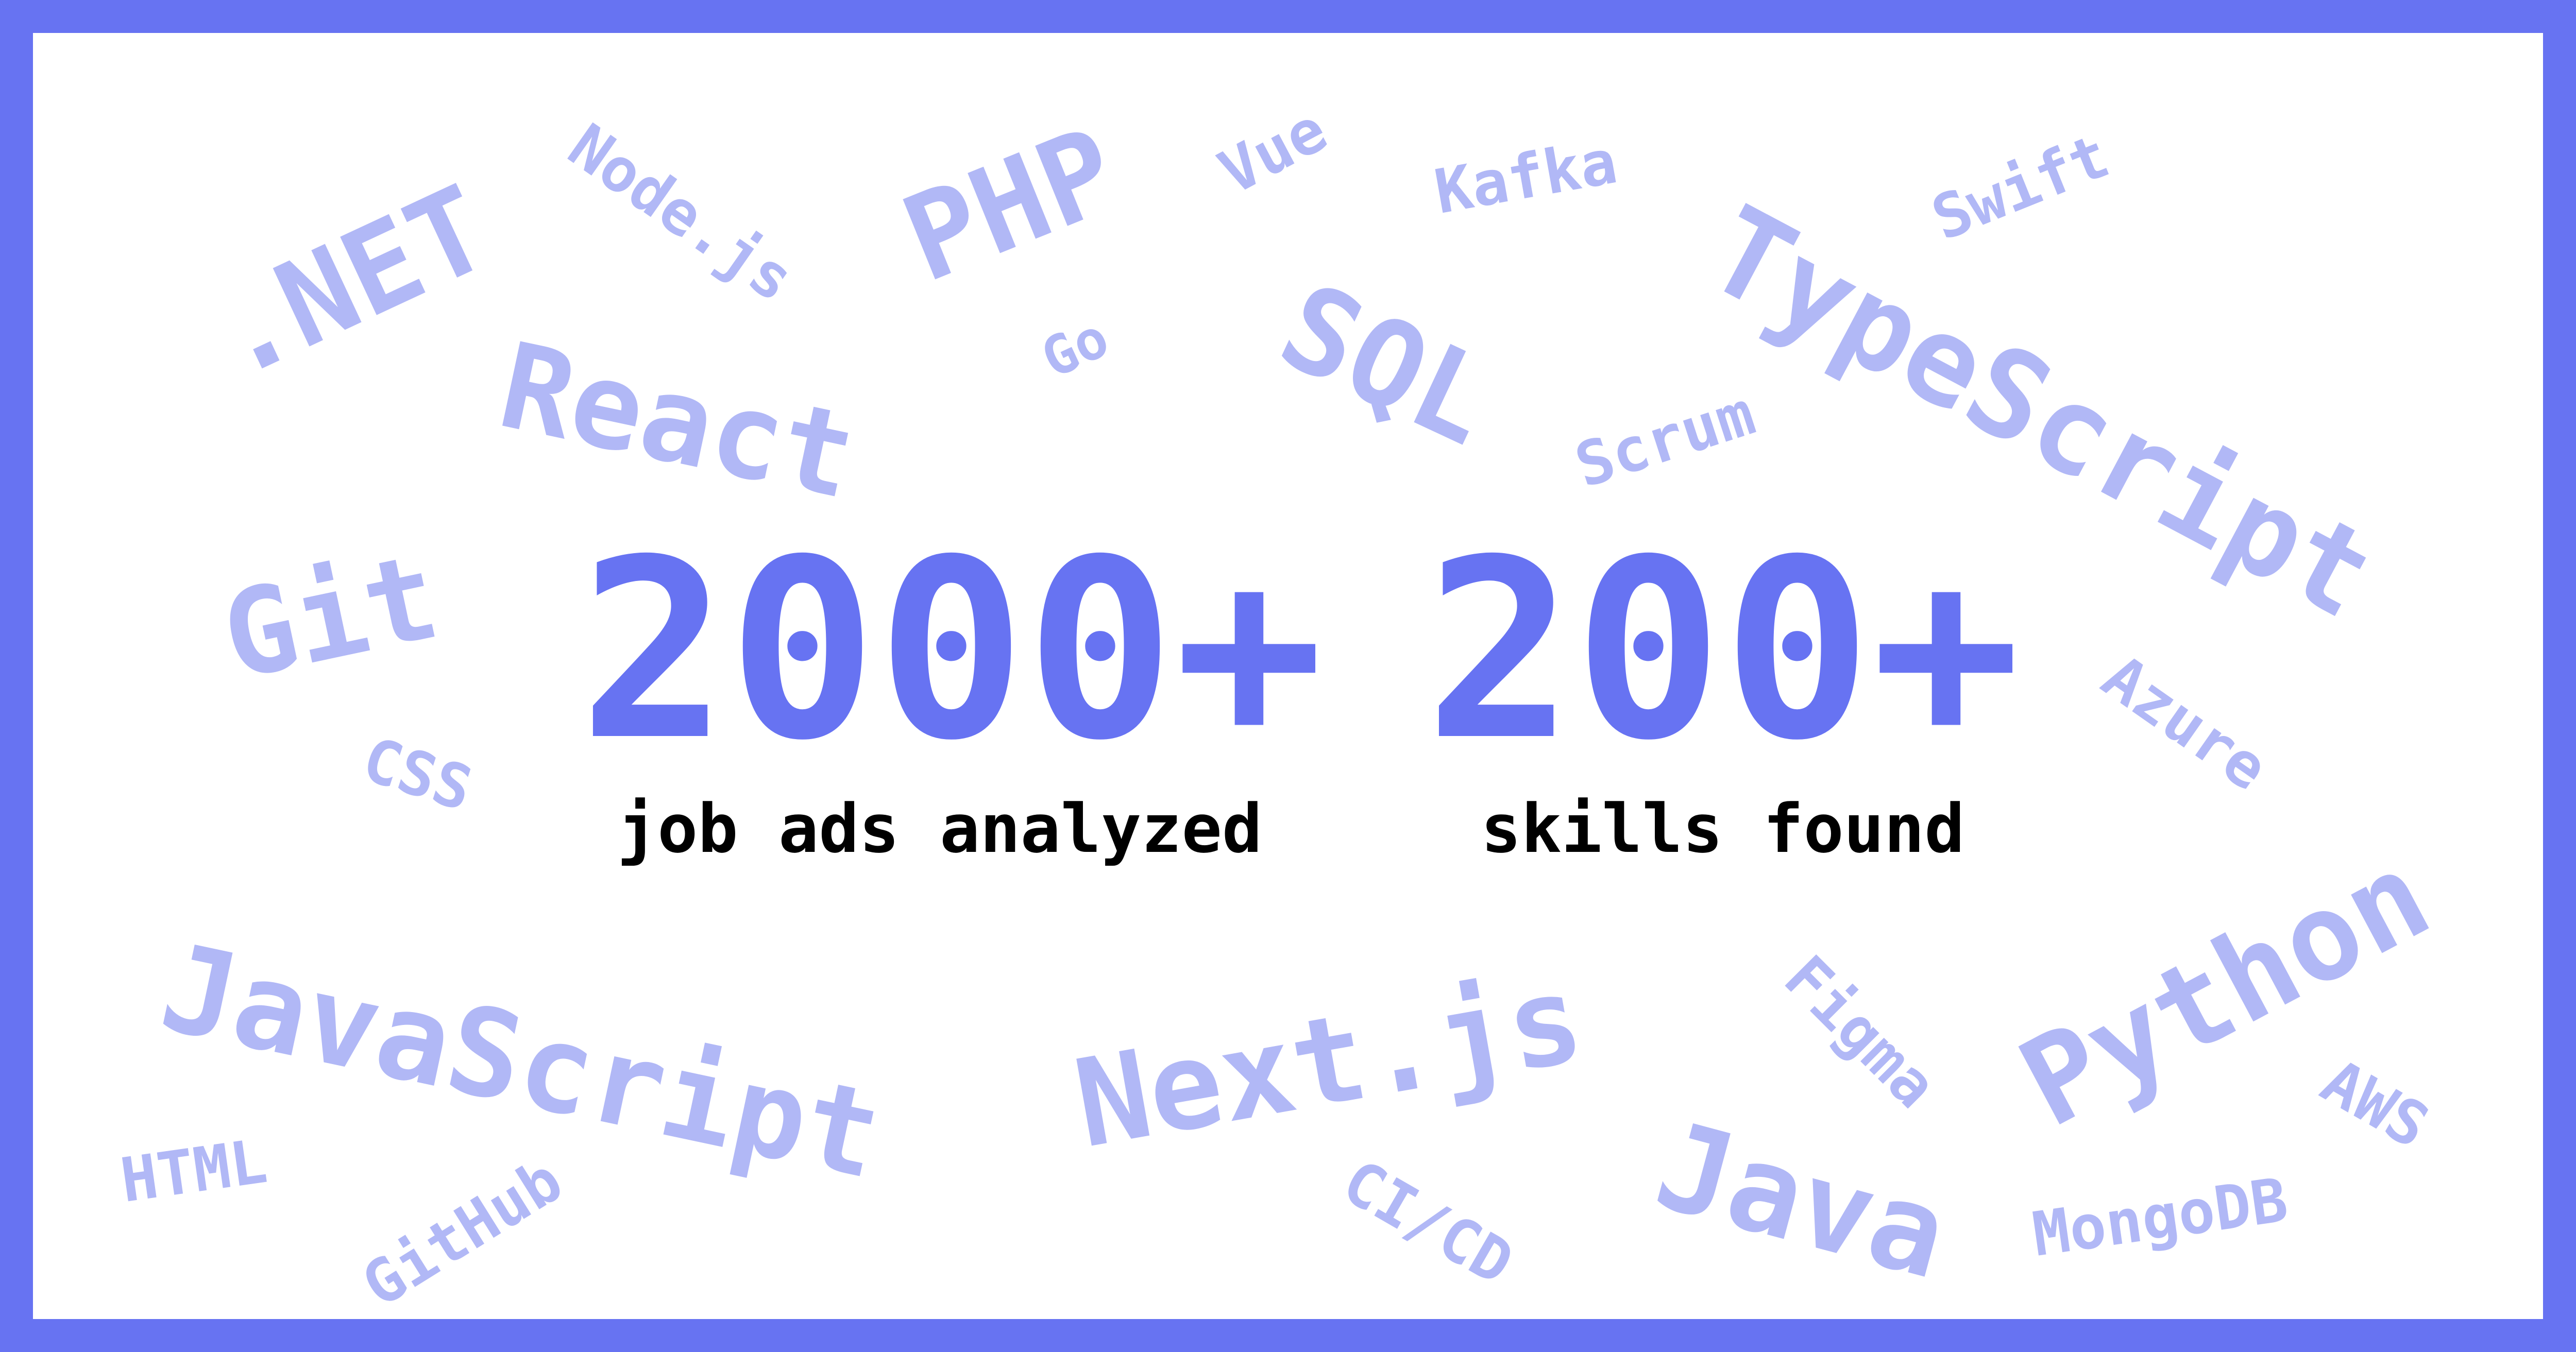 This screenshot has width=2576, height=1352. What do you see at coordinates (1273, 151) in the screenshot?
I see `skill-vue: Vue` at bounding box center [1273, 151].